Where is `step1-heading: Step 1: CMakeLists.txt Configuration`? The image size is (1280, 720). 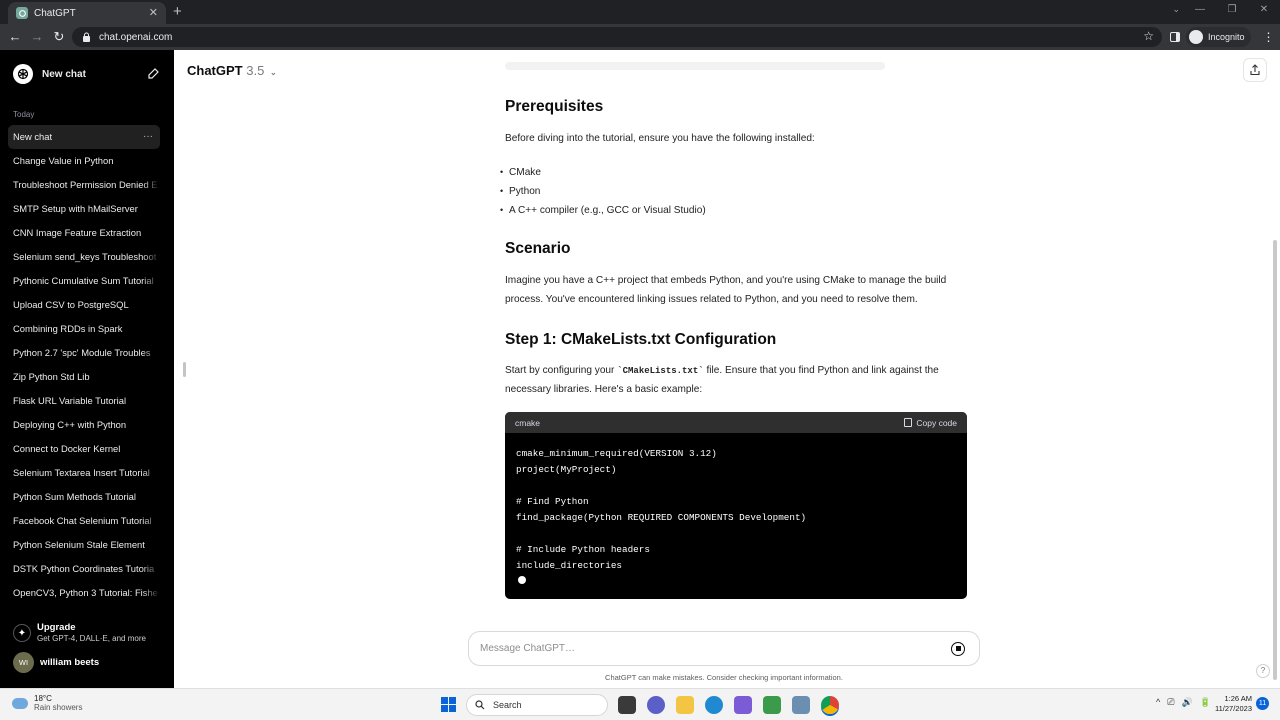 step1-heading: Step 1: CMakeLists.txt Configuration is located at coordinates (641, 339).